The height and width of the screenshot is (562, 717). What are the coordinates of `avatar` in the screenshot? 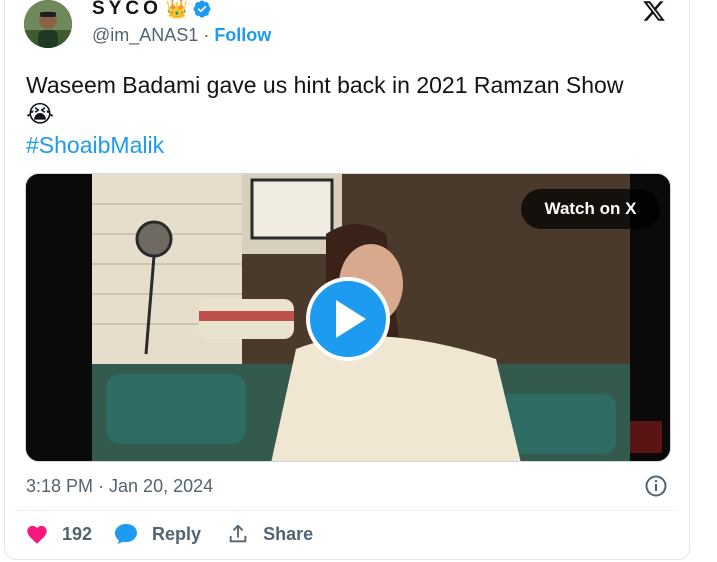 It's located at (48, 24).